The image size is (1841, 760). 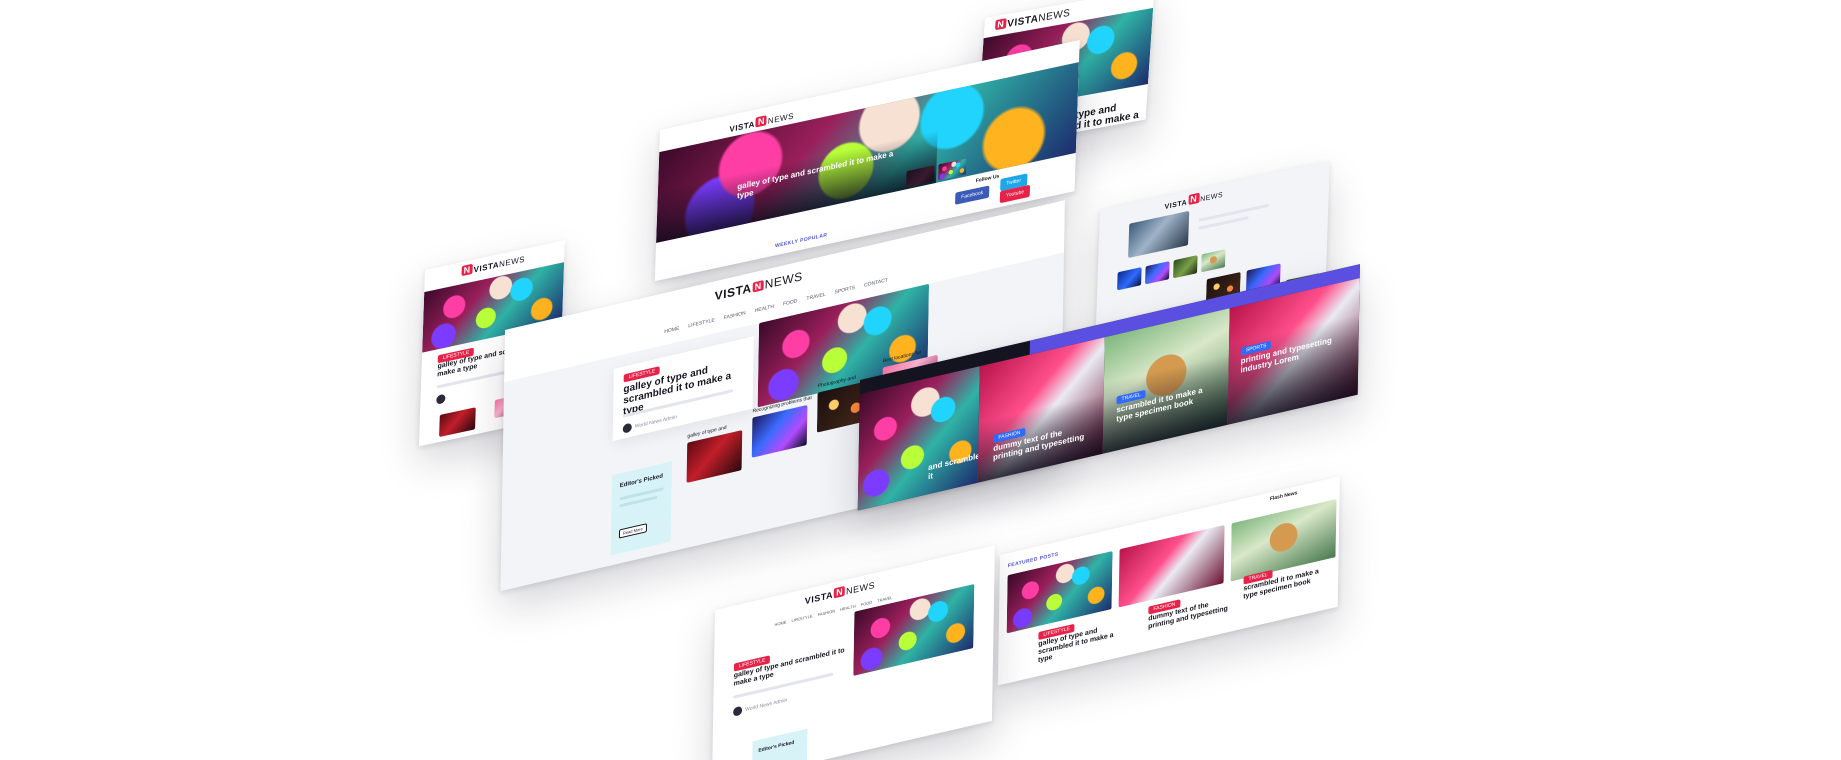 I want to click on nav-lifestyle: LIFESTYLE, so click(x=801, y=618).